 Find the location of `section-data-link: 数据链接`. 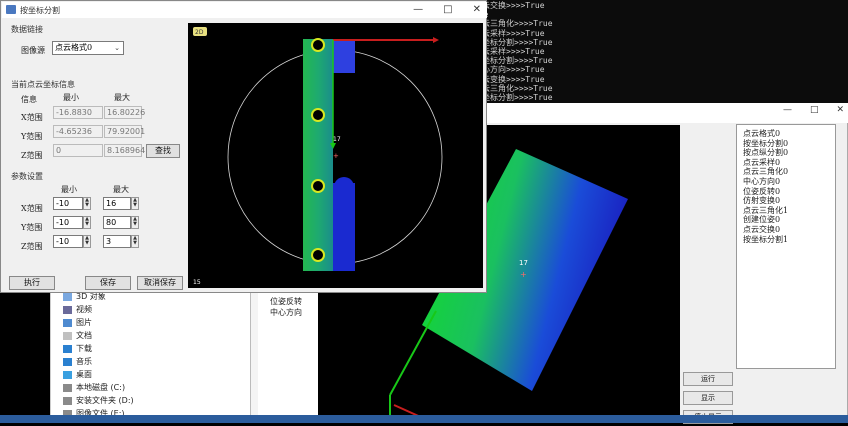

section-data-link: 数据链接 is located at coordinates (27, 29).